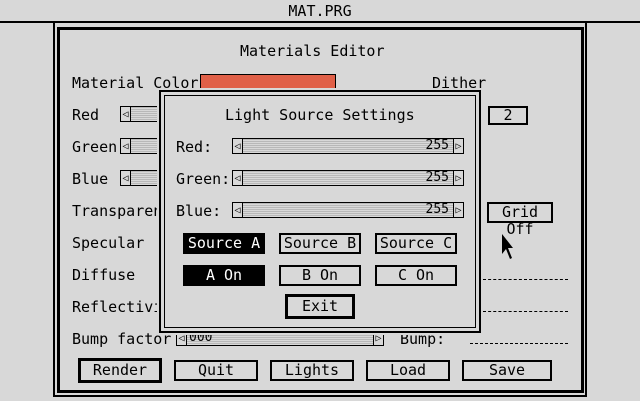  Describe the element at coordinates (408, 370) in the screenshot. I see `load-button: Load` at that location.